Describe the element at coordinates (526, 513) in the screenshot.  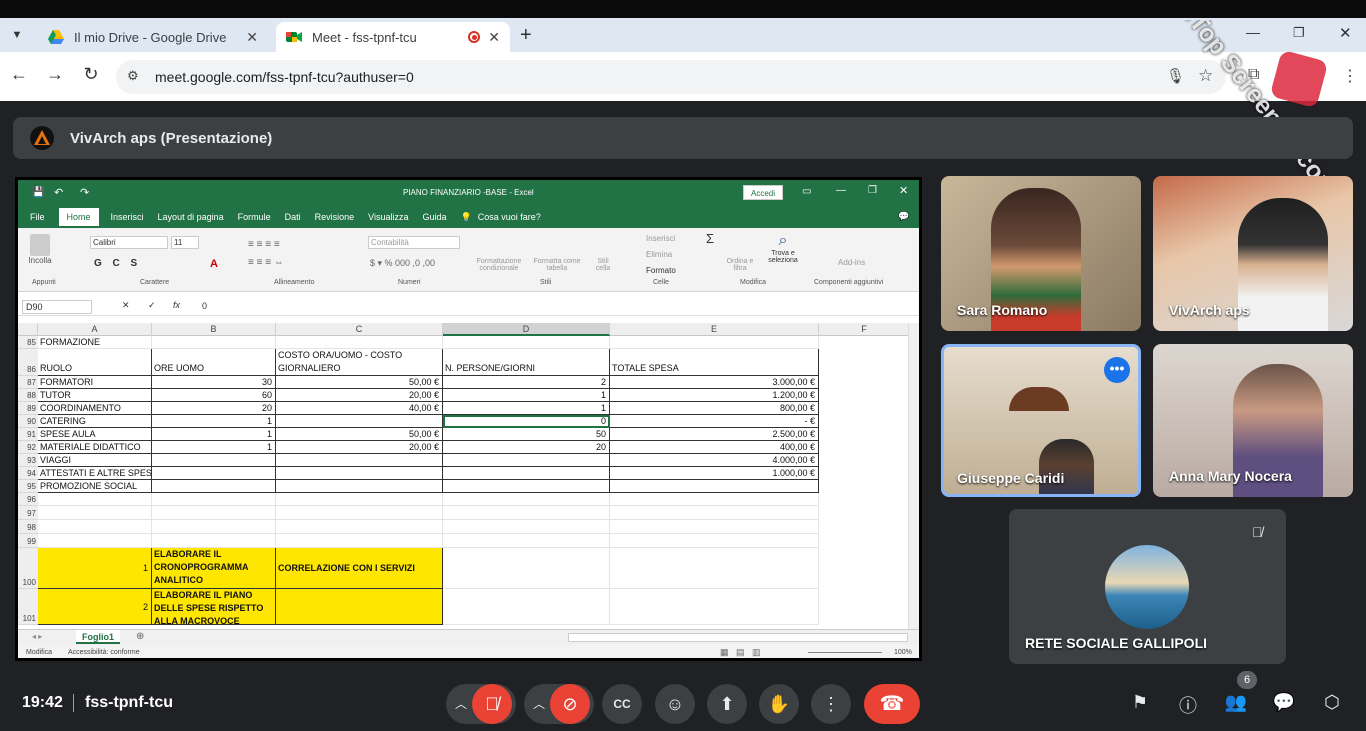
I see `cell-d97` at that location.